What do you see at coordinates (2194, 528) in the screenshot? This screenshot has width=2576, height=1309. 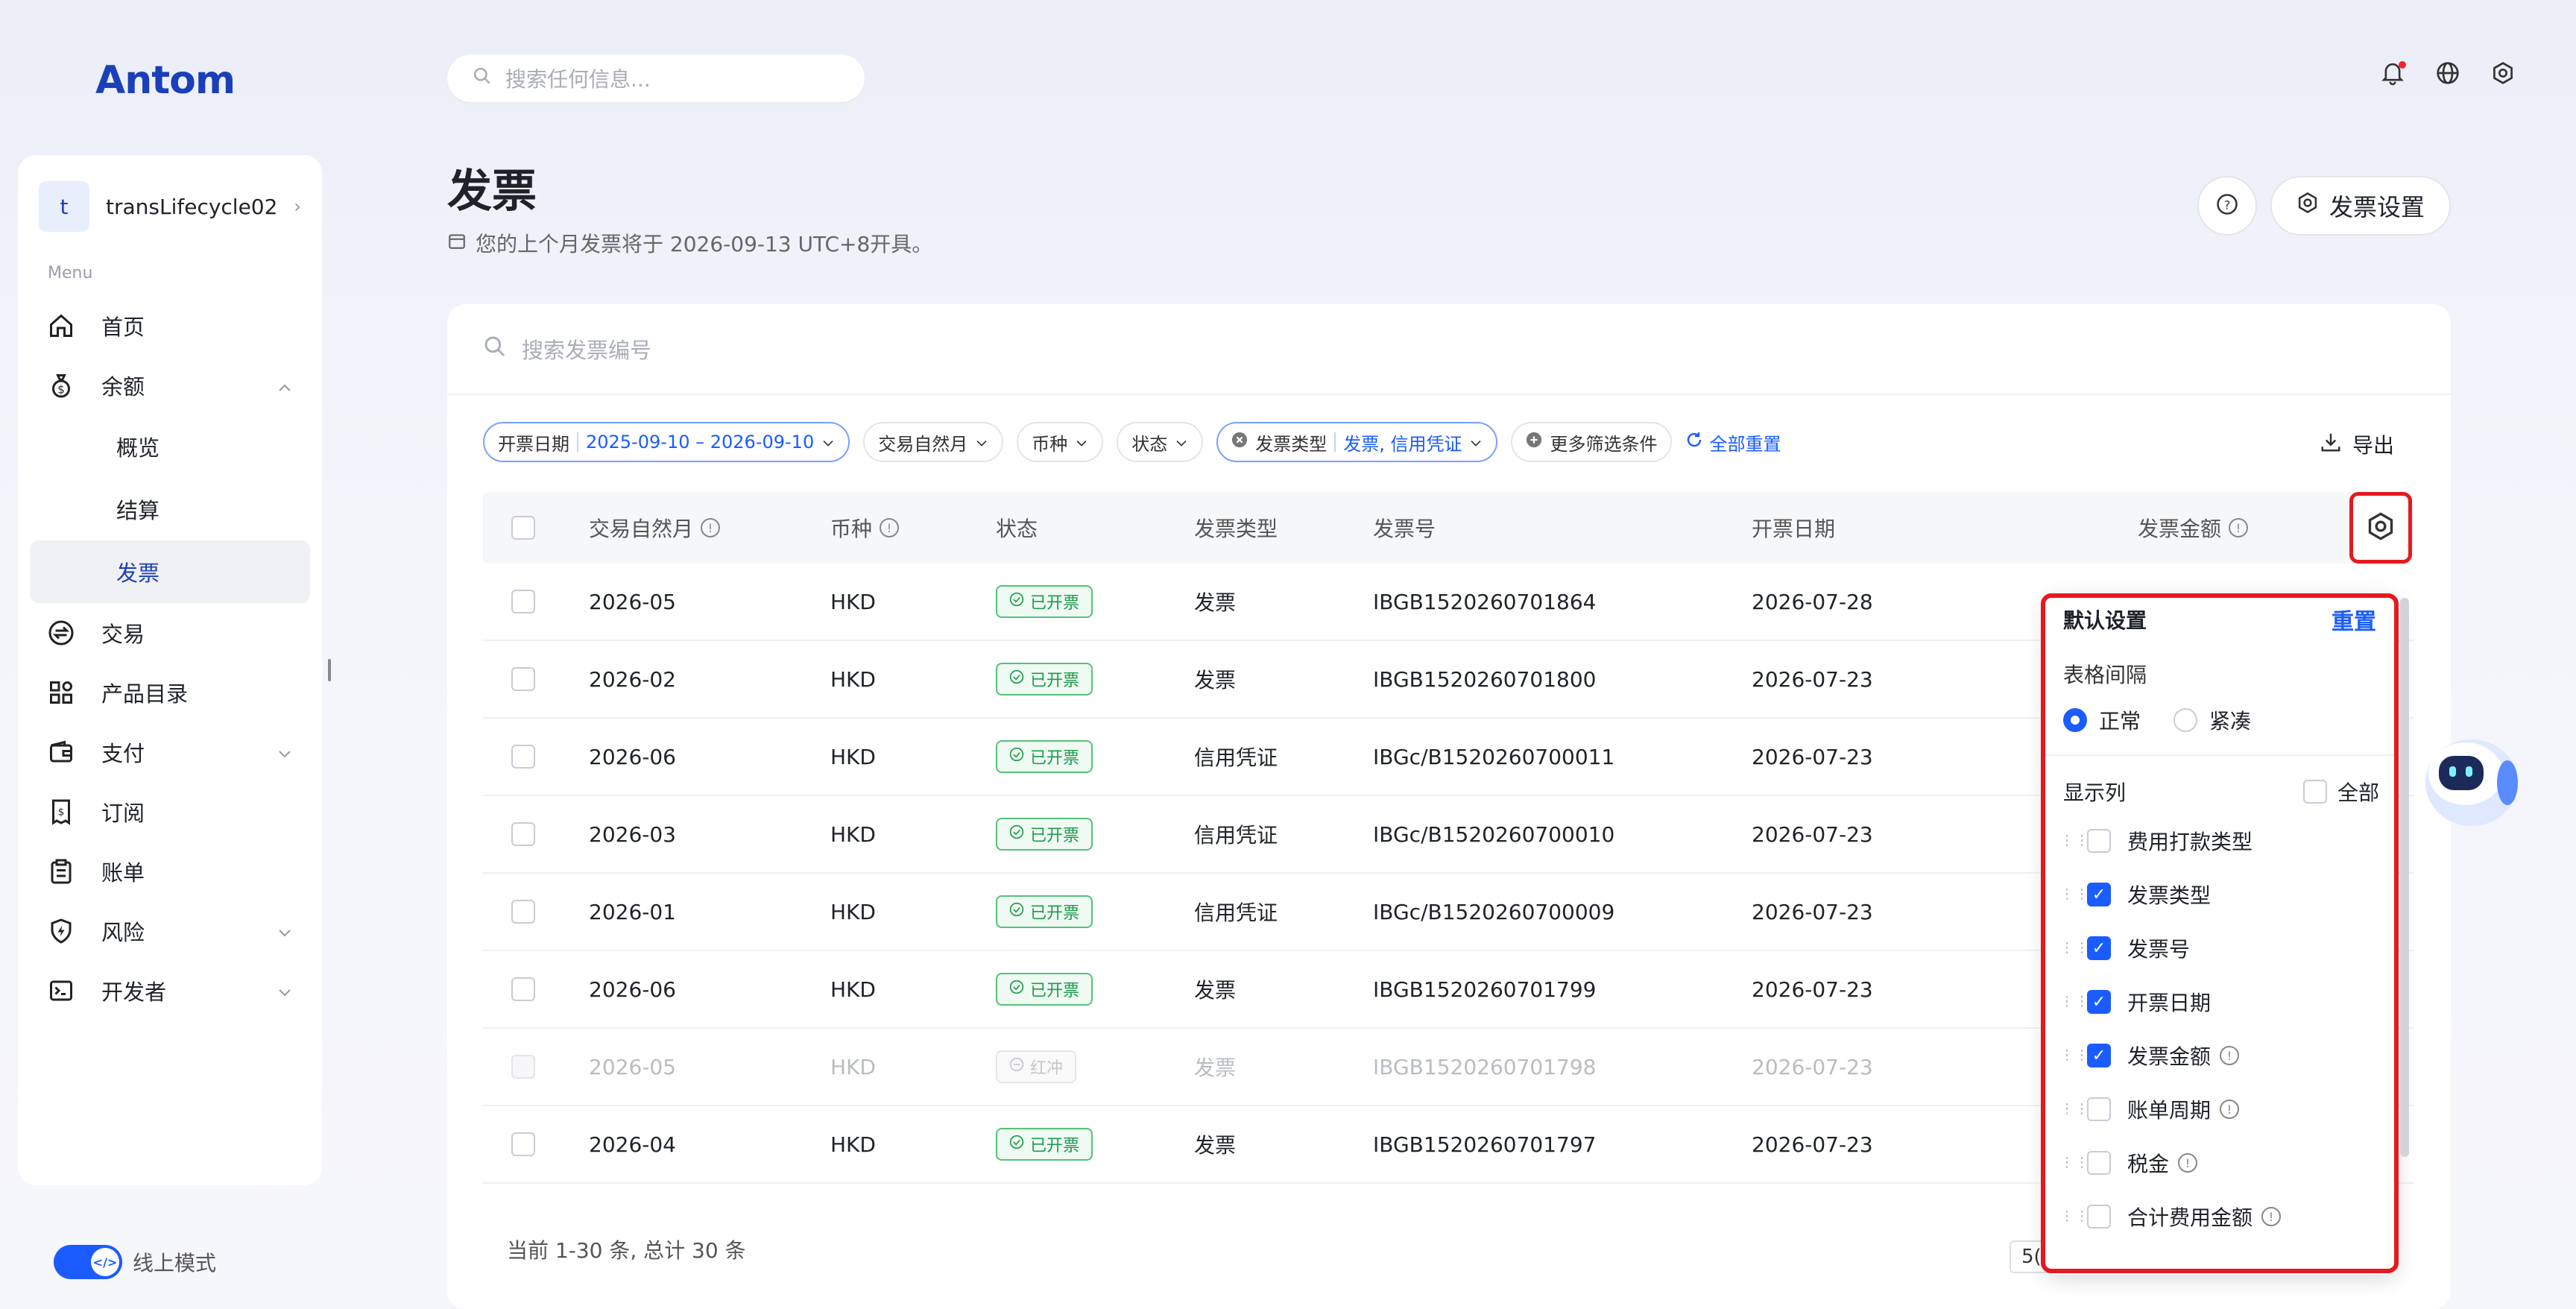 I see `column-header-amount: 发票金额!` at bounding box center [2194, 528].